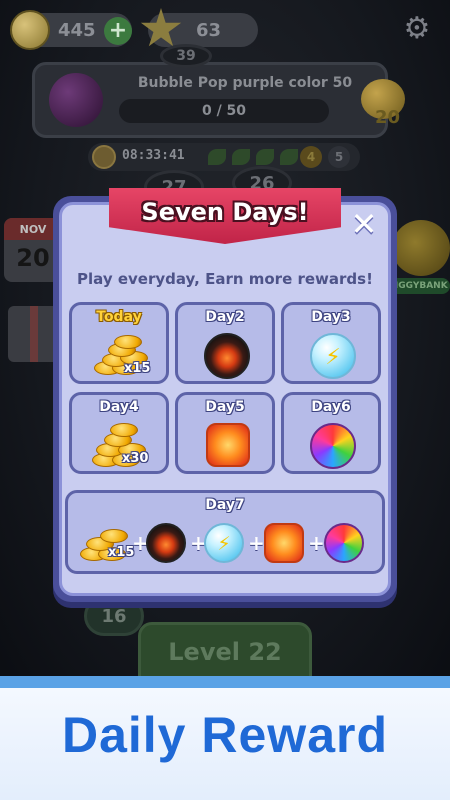  I want to click on count-badge-b: 5, so click(339, 157).